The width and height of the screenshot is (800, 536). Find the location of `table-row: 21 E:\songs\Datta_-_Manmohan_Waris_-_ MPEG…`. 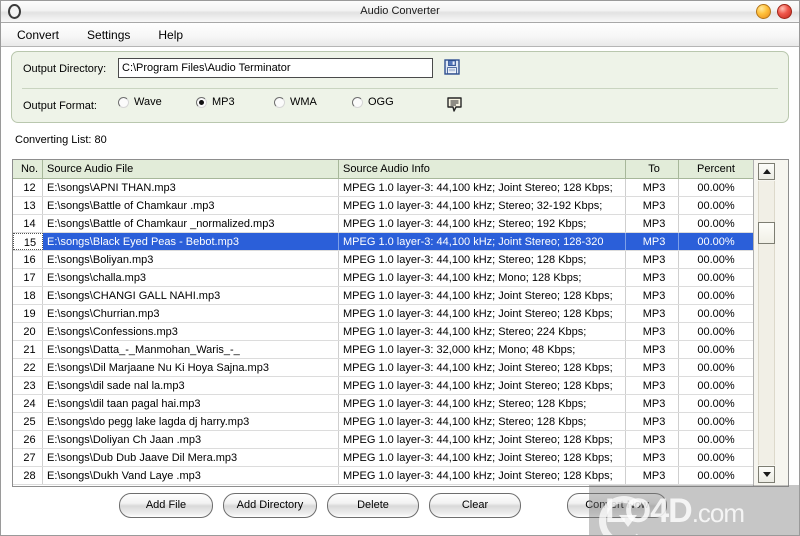

table-row: 21 E:\songs\Datta_-_Manmohan_Waris_-_ MPEG… is located at coordinates (383, 350).